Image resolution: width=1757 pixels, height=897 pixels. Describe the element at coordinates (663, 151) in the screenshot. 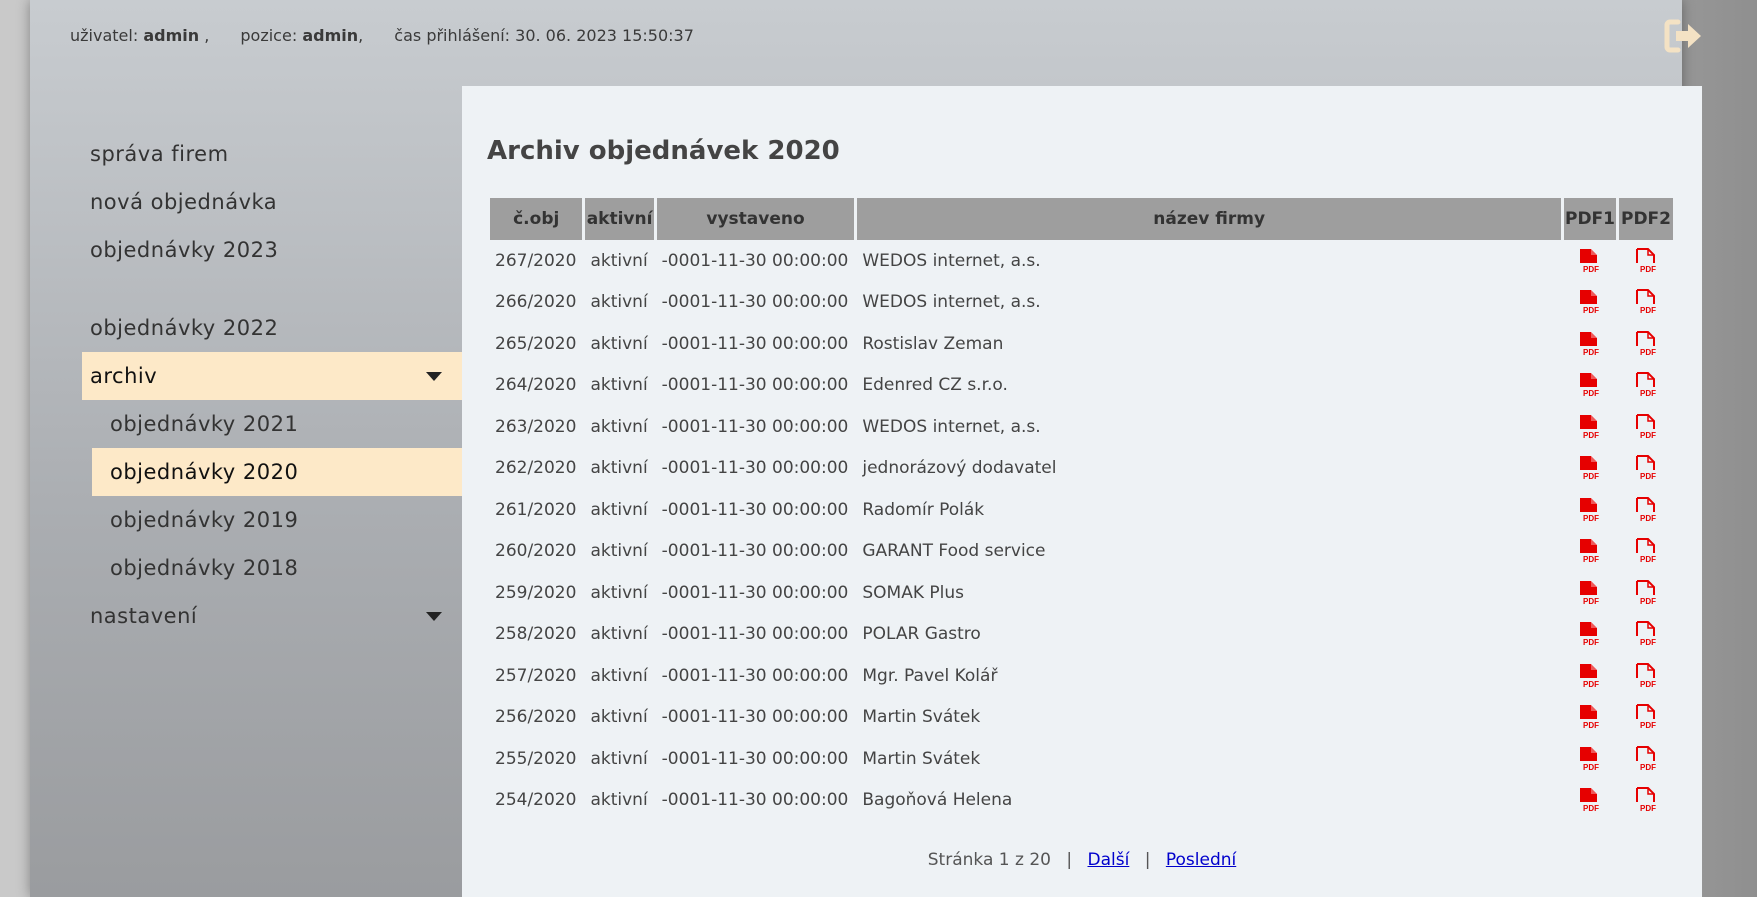

I see `page-title: Archiv objednávek 2020` at that location.